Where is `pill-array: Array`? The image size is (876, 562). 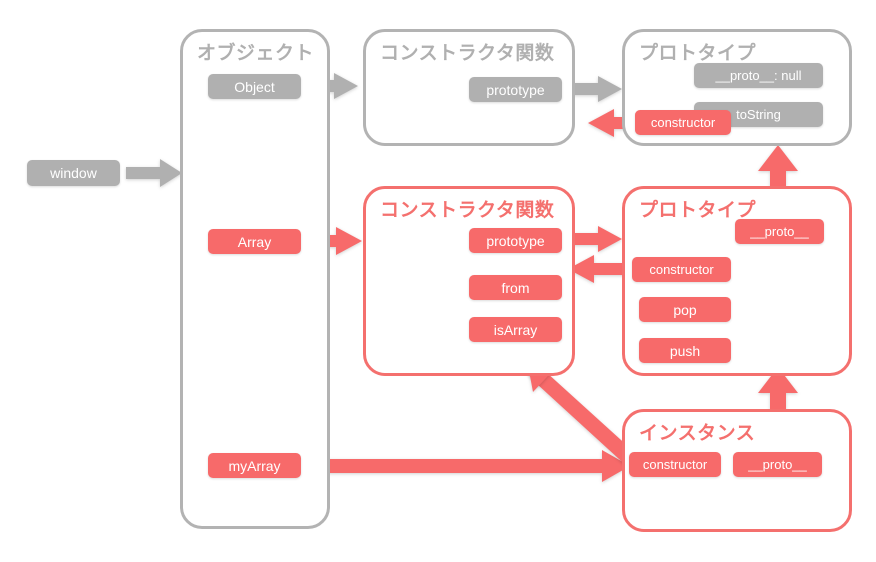 pill-array: Array is located at coordinates (254, 241).